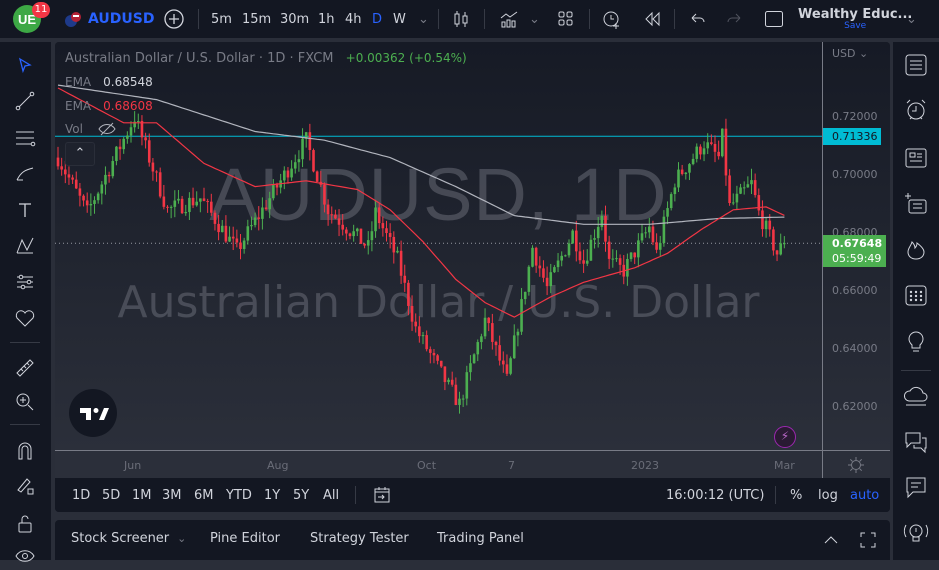  I want to click on clock-time: 16:00:12 (UTC), so click(715, 495).